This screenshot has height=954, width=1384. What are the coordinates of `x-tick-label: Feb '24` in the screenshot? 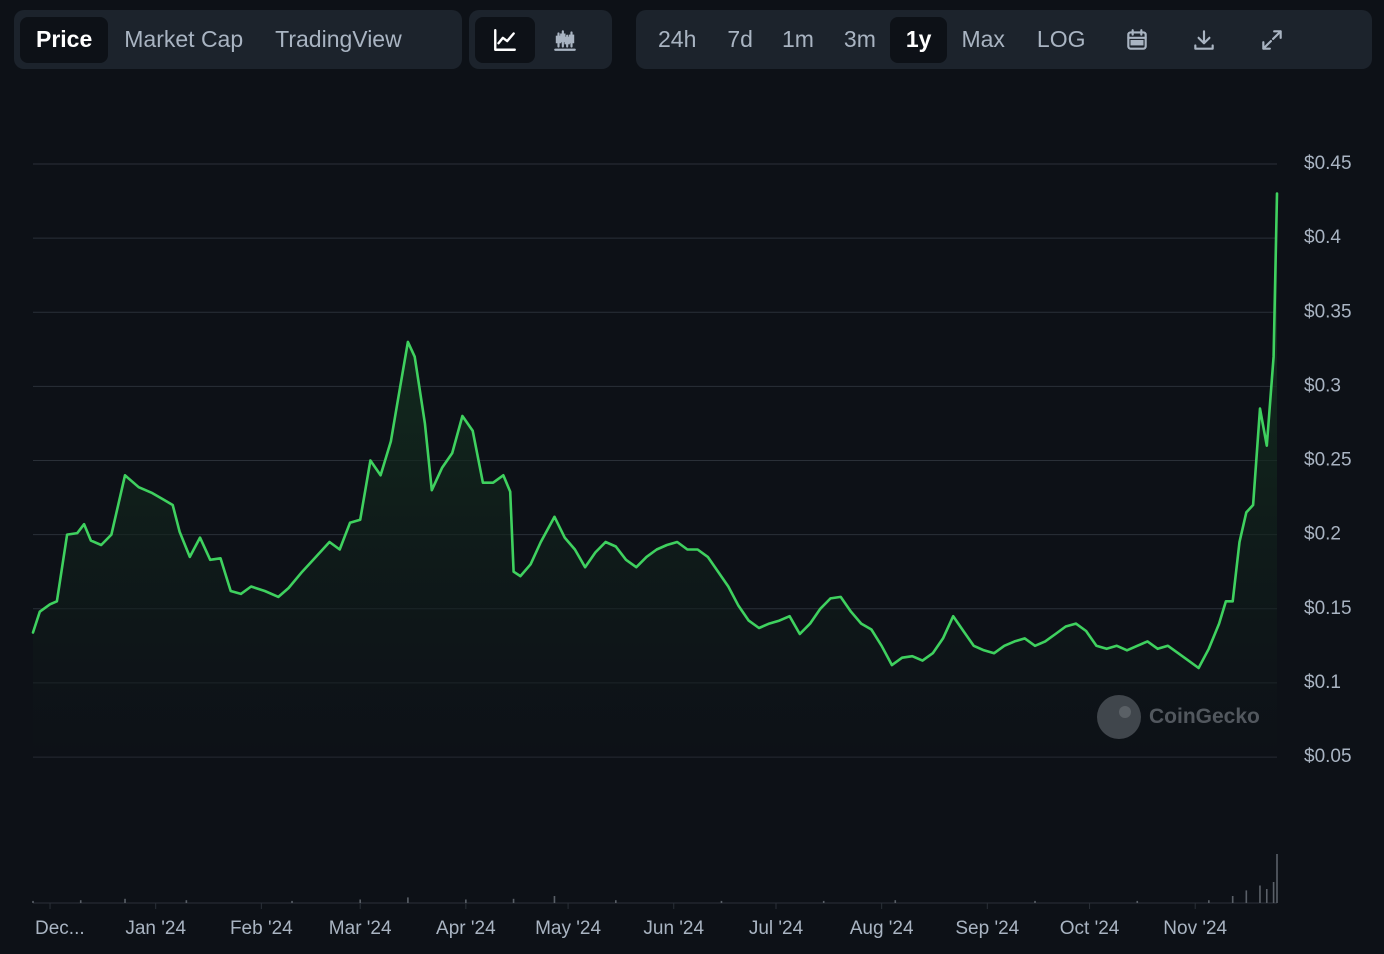 It's located at (261, 928).